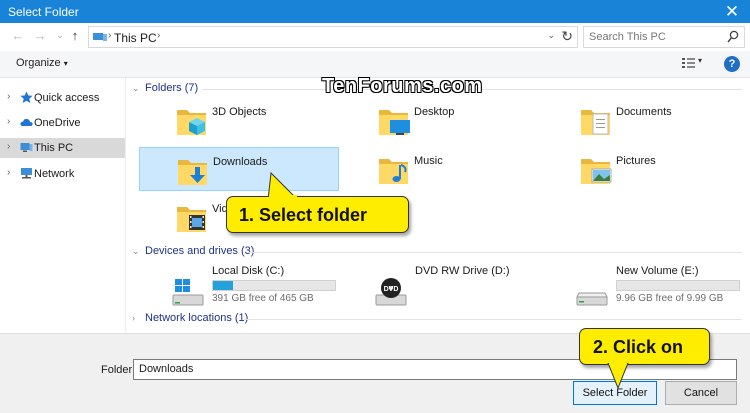 Image resolution: width=750 pixels, height=413 pixels. I want to click on folder-pictures: Pictures, so click(643, 169).